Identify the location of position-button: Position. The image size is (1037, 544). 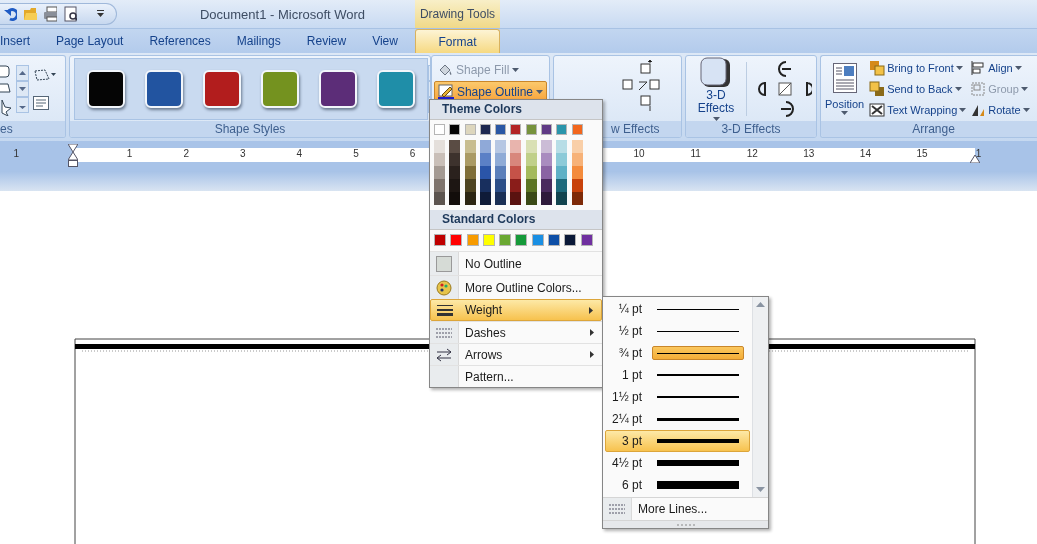
(845, 88).